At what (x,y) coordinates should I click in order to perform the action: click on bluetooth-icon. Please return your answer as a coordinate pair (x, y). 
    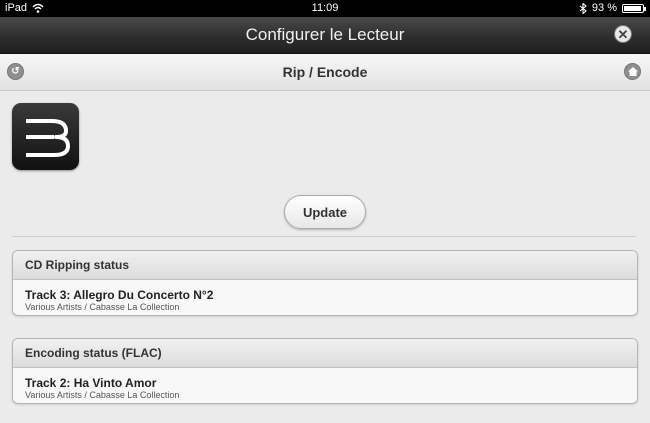
    Looking at the image, I should click on (583, 8).